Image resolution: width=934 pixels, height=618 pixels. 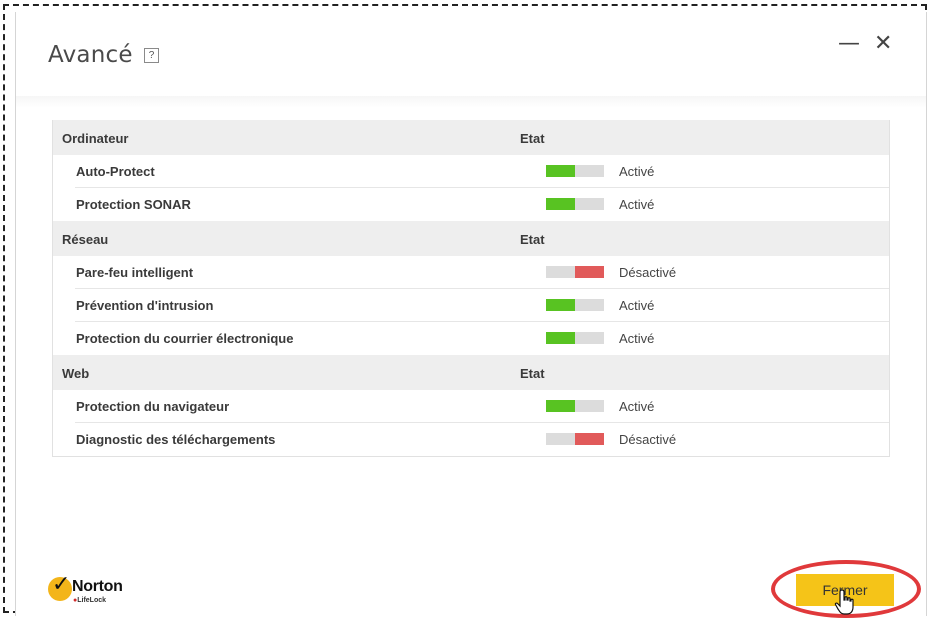 I want to click on feature-toggle-download-insight, so click(x=575, y=439).